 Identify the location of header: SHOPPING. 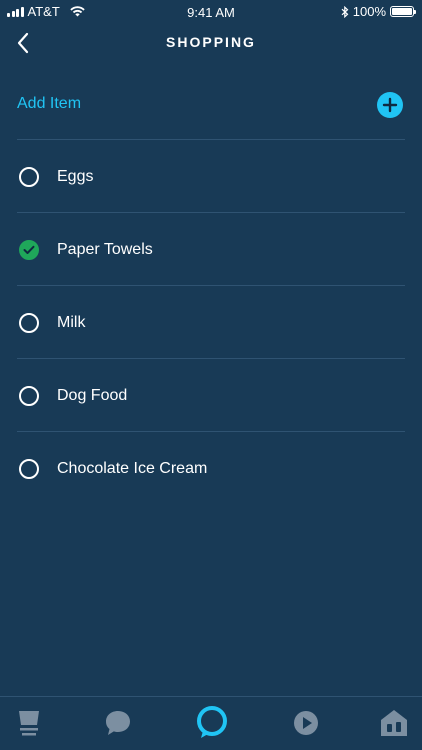
(211, 42).